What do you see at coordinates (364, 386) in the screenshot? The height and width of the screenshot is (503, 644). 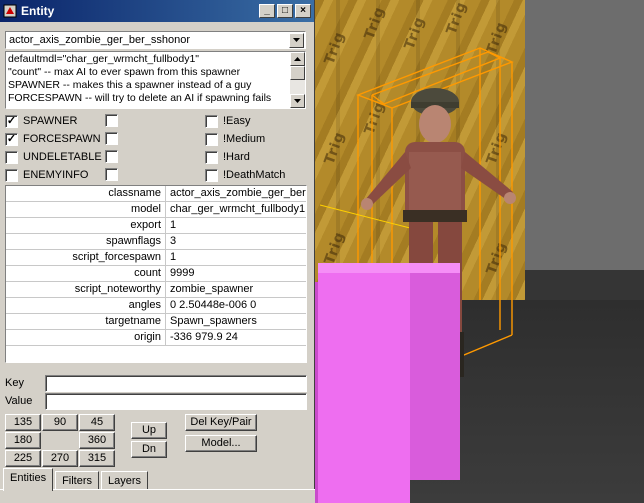 I see `pink-brush` at bounding box center [364, 386].